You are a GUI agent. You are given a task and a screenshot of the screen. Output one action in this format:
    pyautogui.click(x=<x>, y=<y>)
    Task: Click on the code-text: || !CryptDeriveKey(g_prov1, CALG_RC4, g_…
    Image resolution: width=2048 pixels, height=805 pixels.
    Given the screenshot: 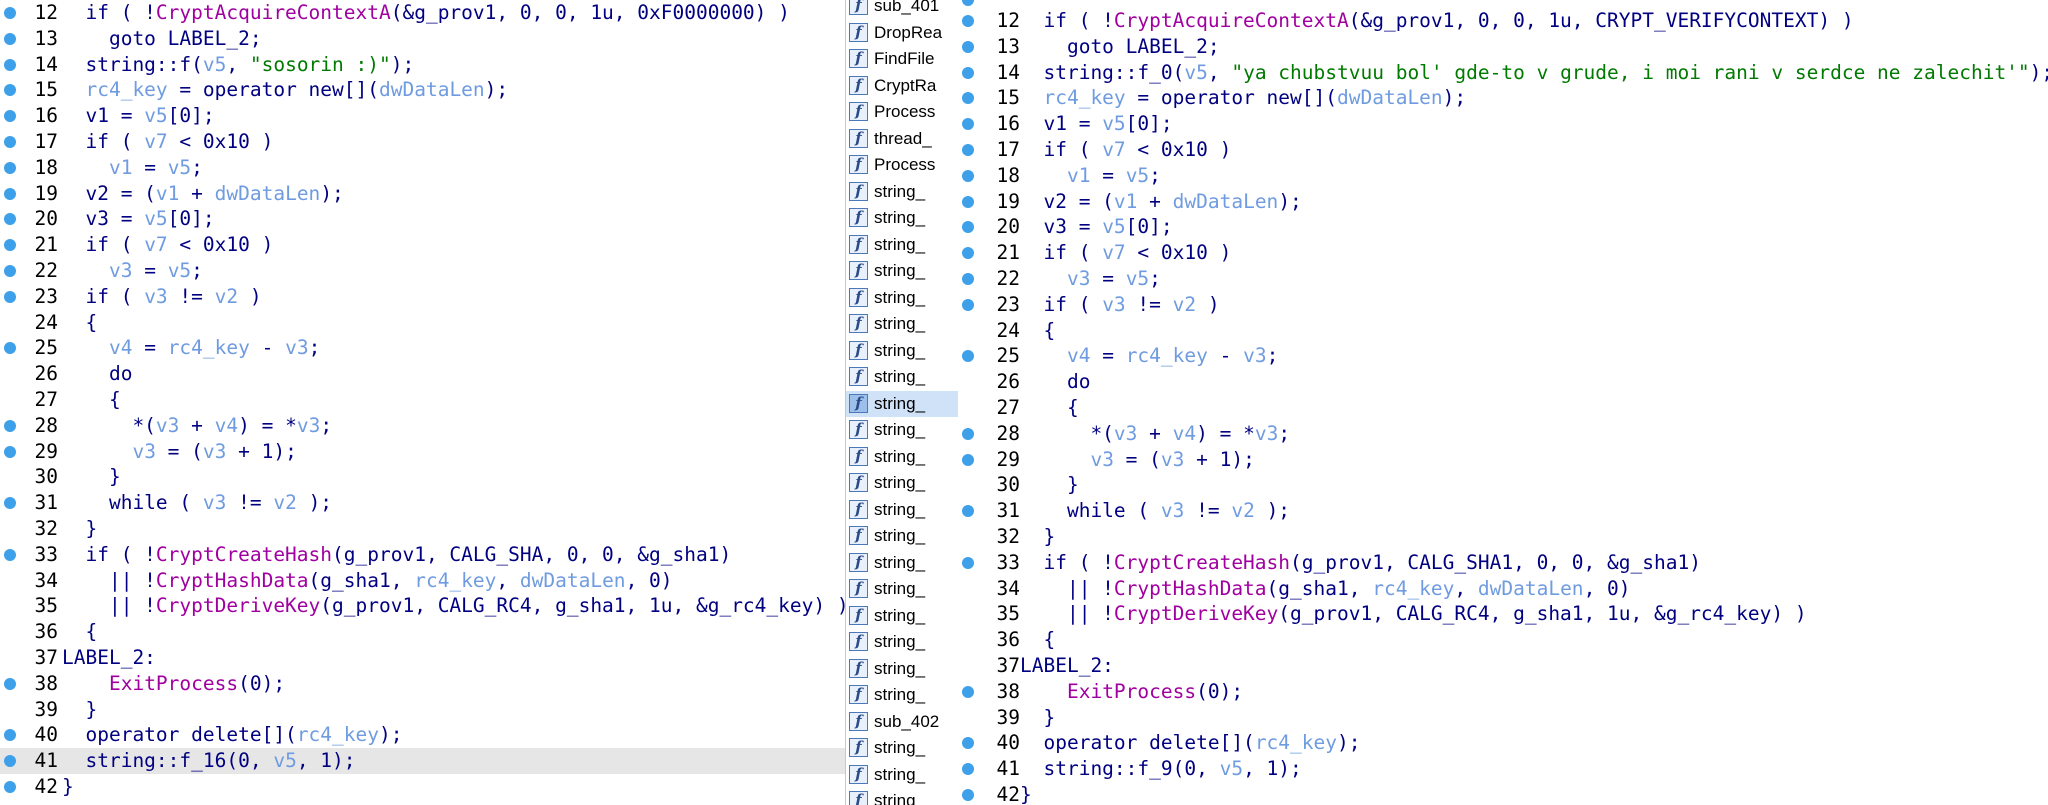 What is the action you would take?
    pyautogui.click(x=453, y=606)
    